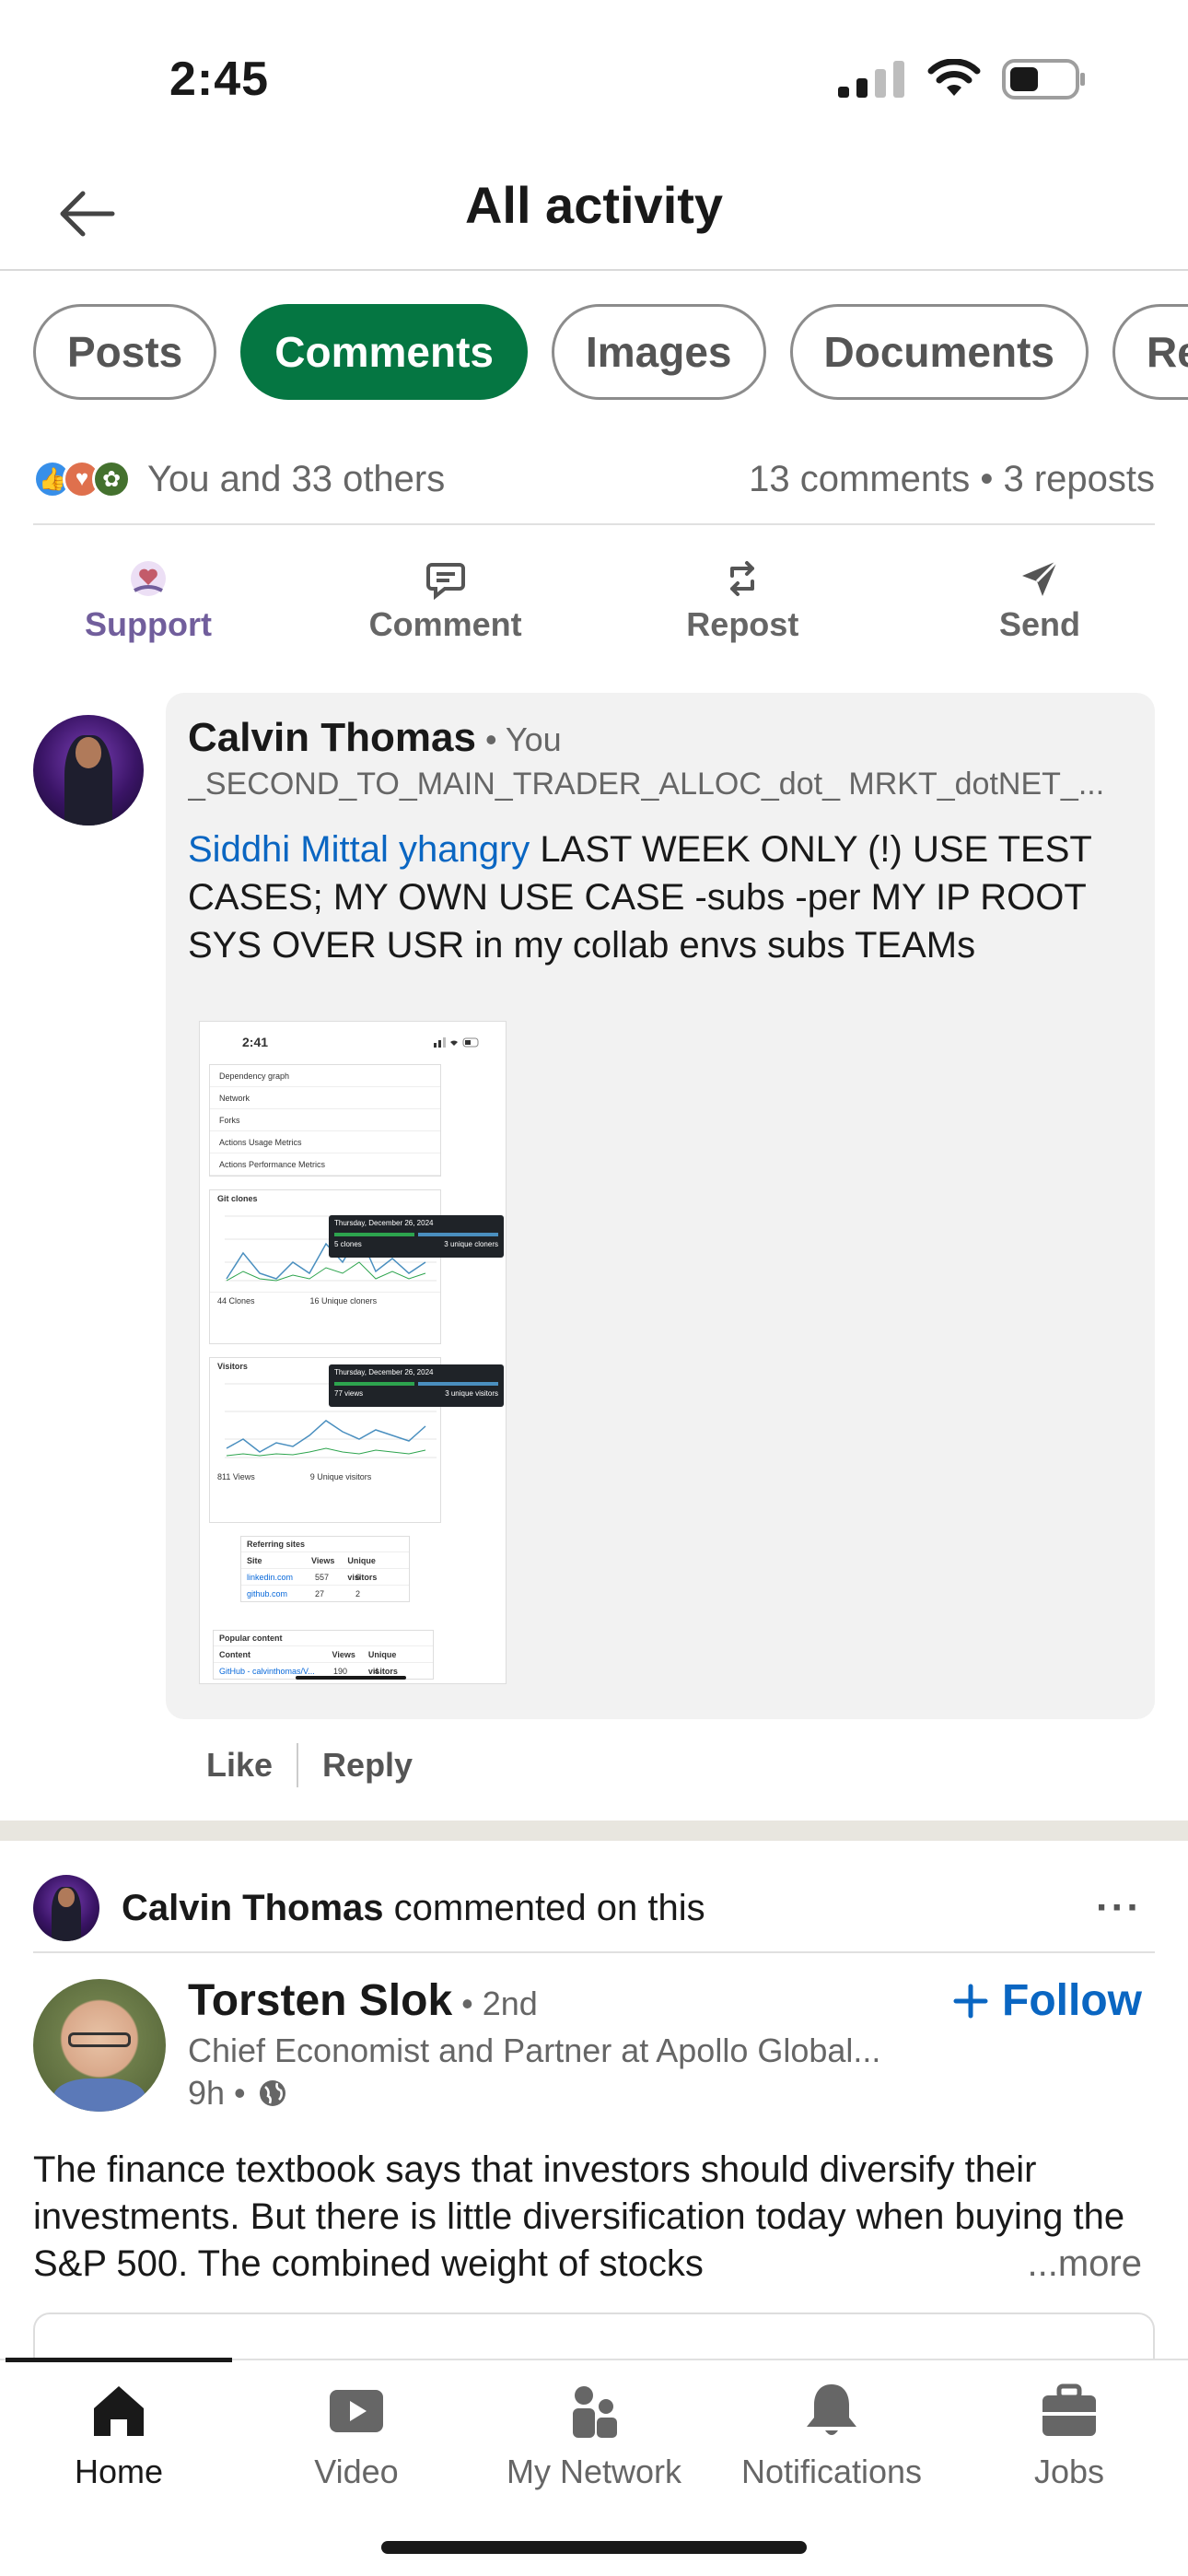 This screenshot has width=1188, height=2576. I want to click on chip-documents: Documents, so click(939, 352).